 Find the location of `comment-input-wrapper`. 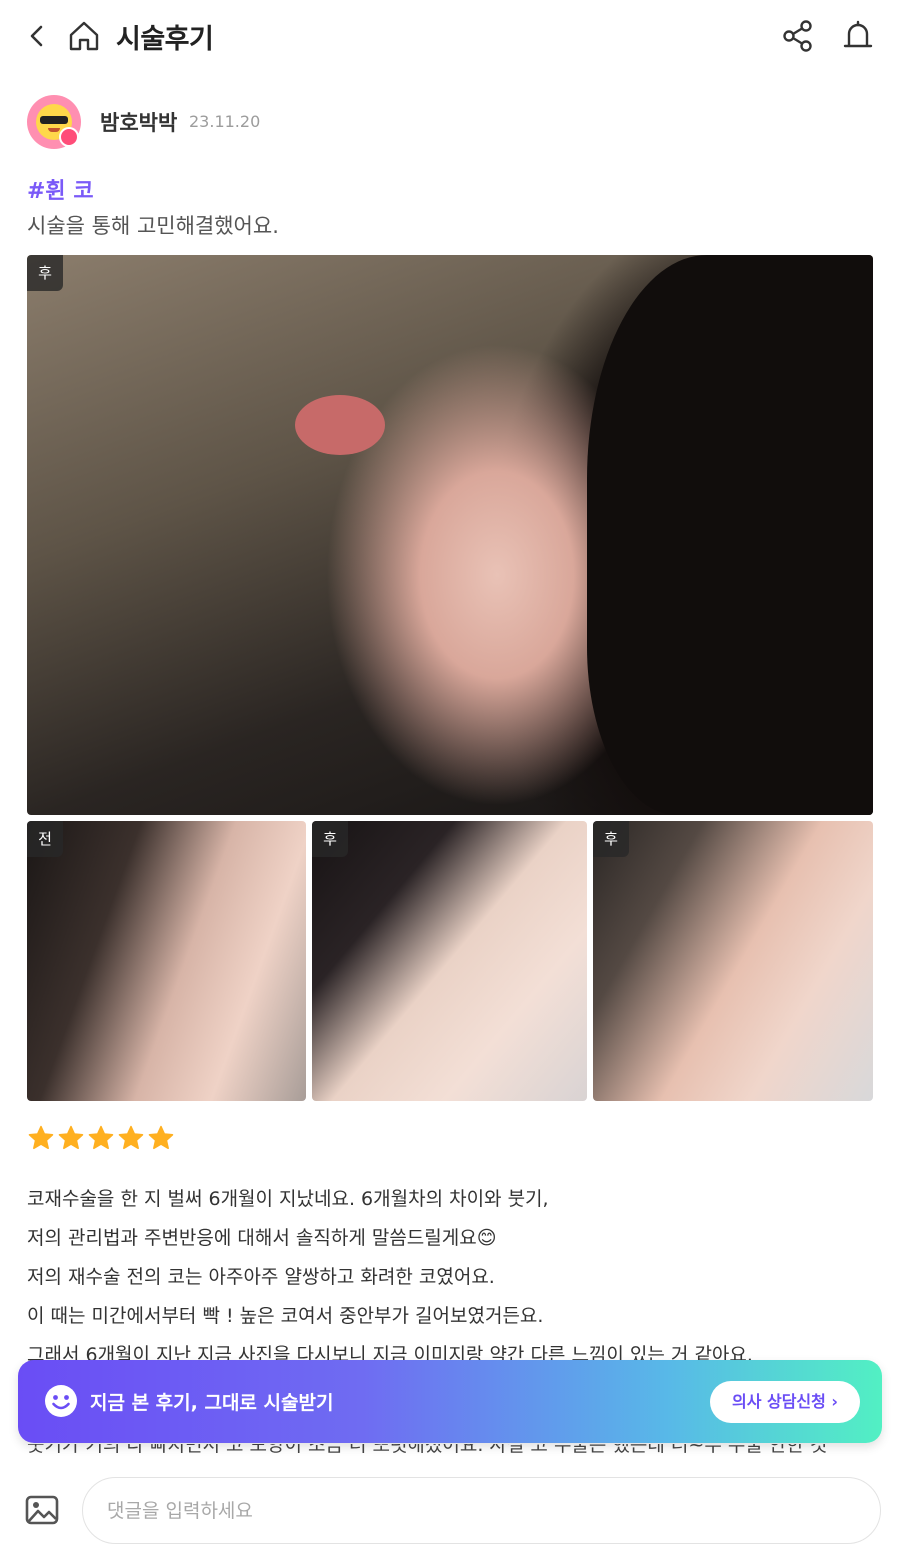

comment-input-wrapper is located at coordinates (481, 1510).